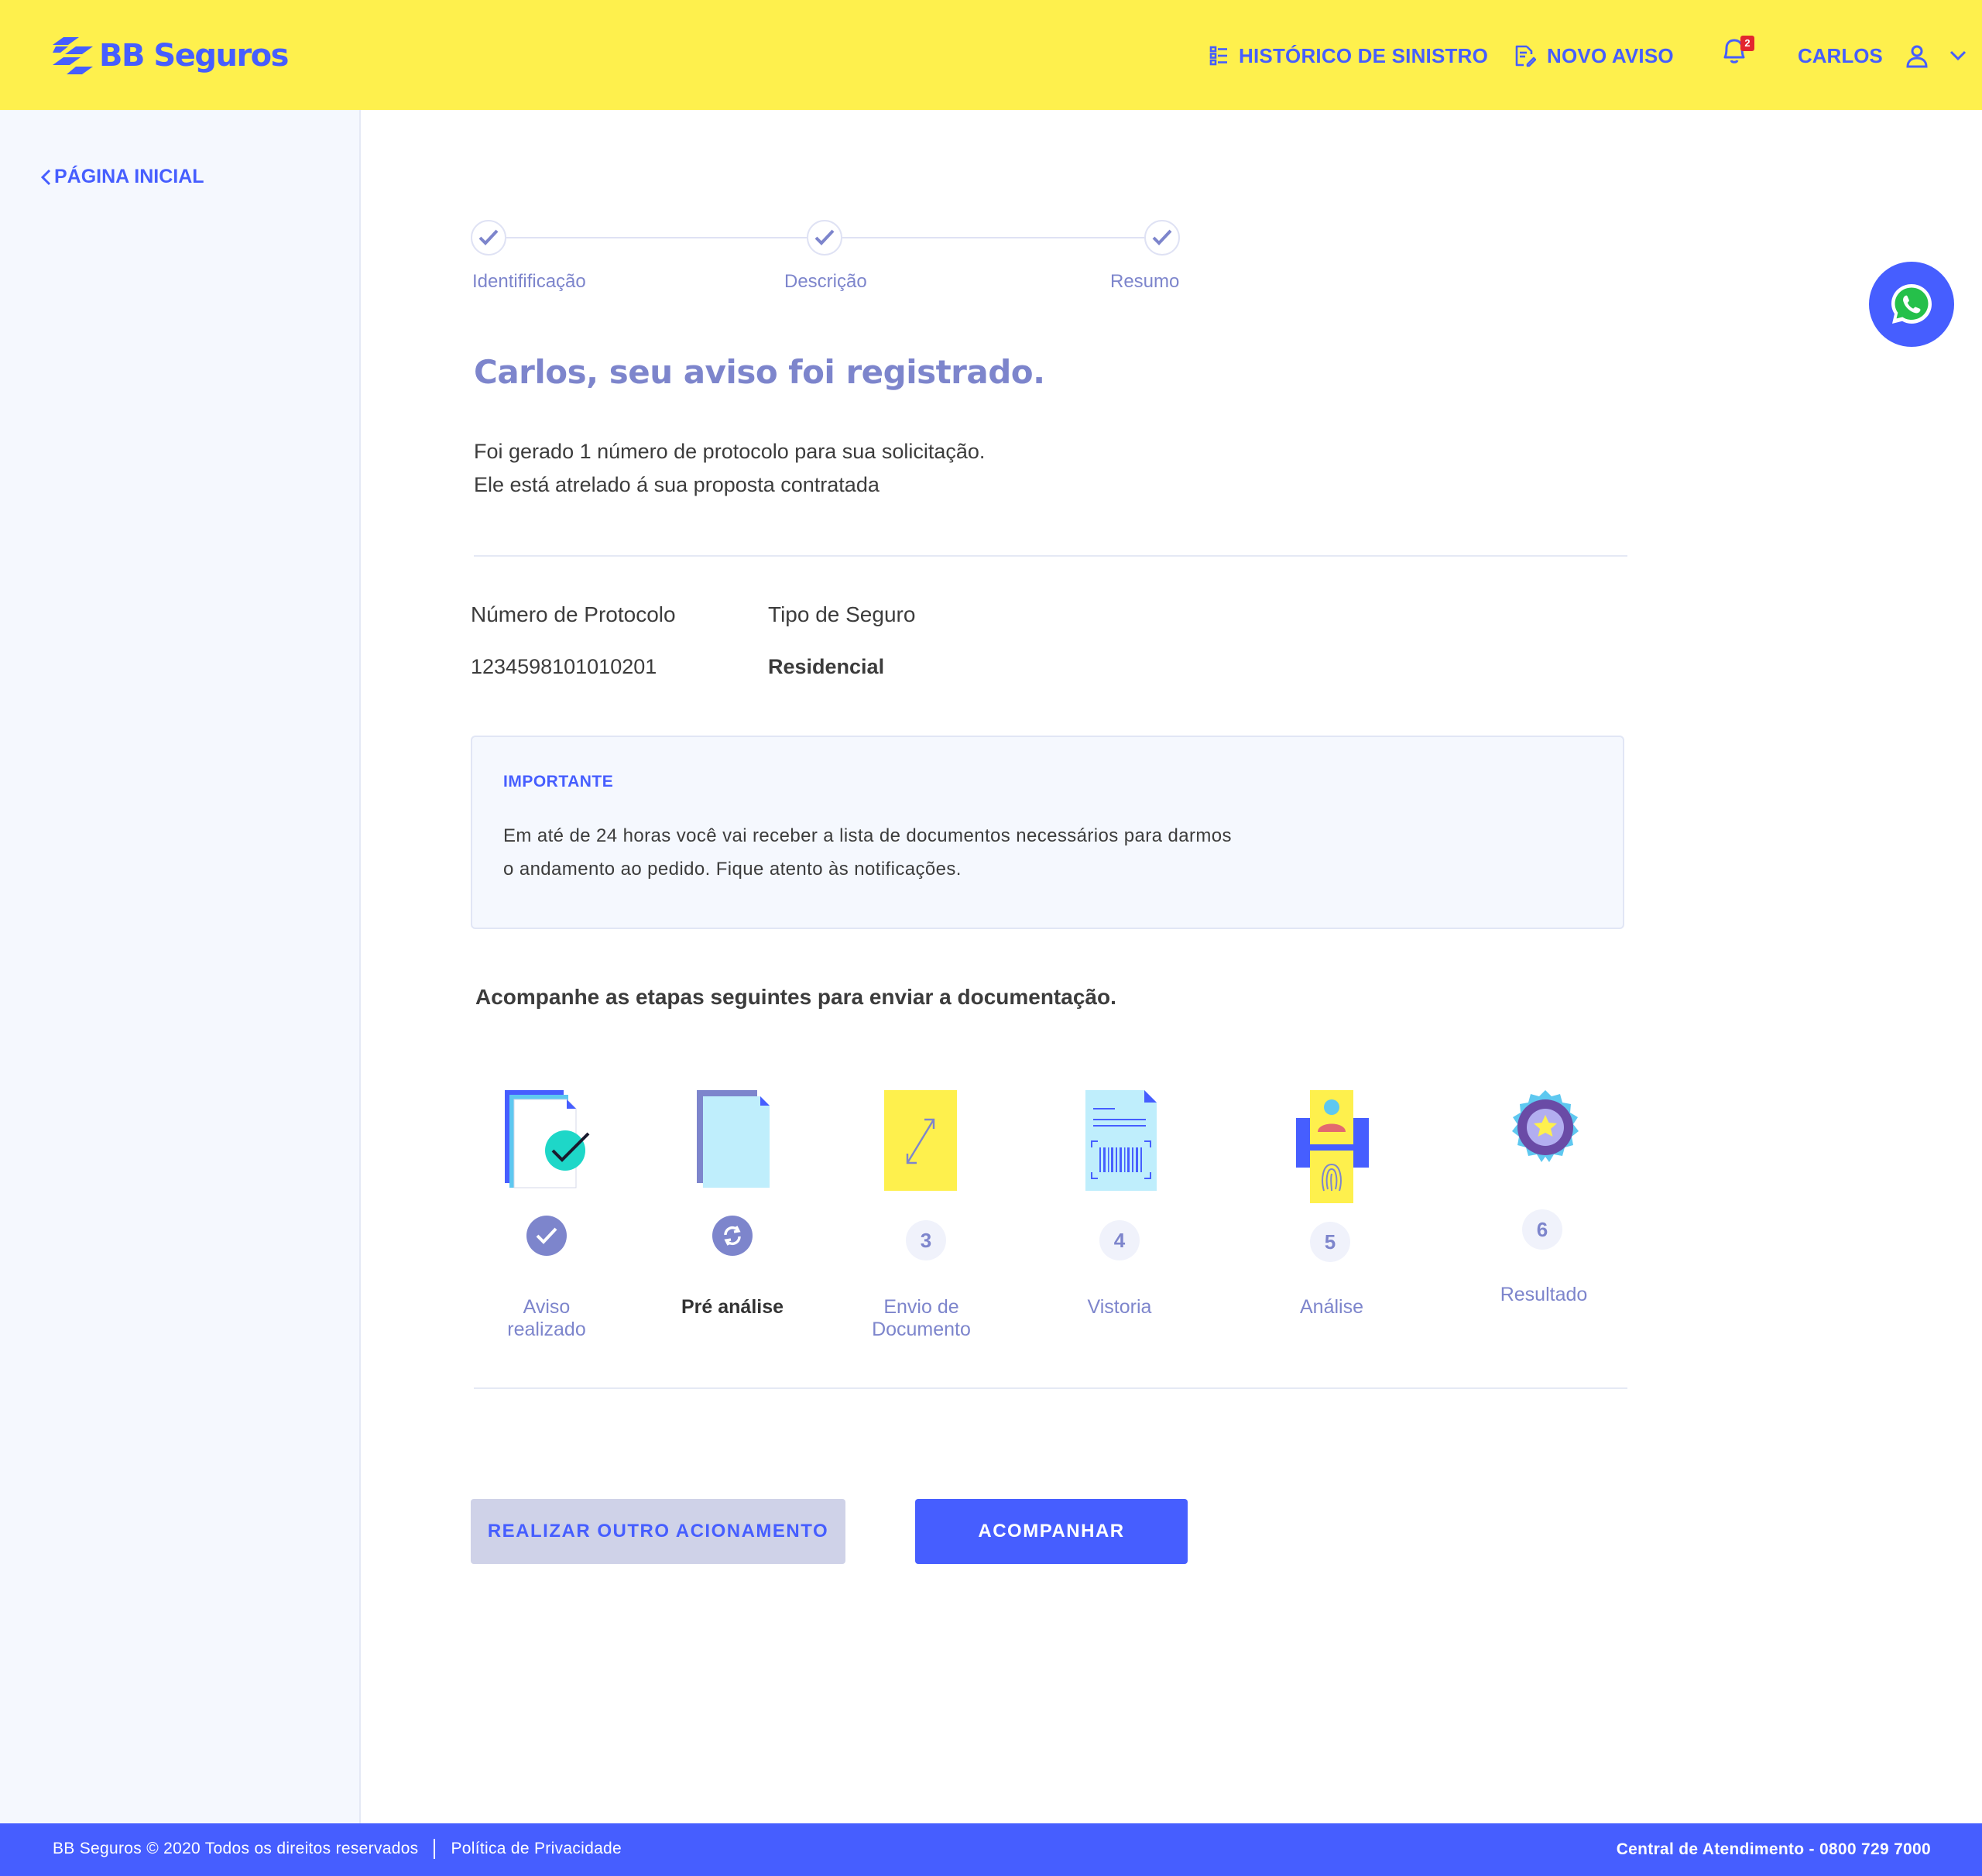  I want to click on brand-name: BB Seguros, so click(194, 56).